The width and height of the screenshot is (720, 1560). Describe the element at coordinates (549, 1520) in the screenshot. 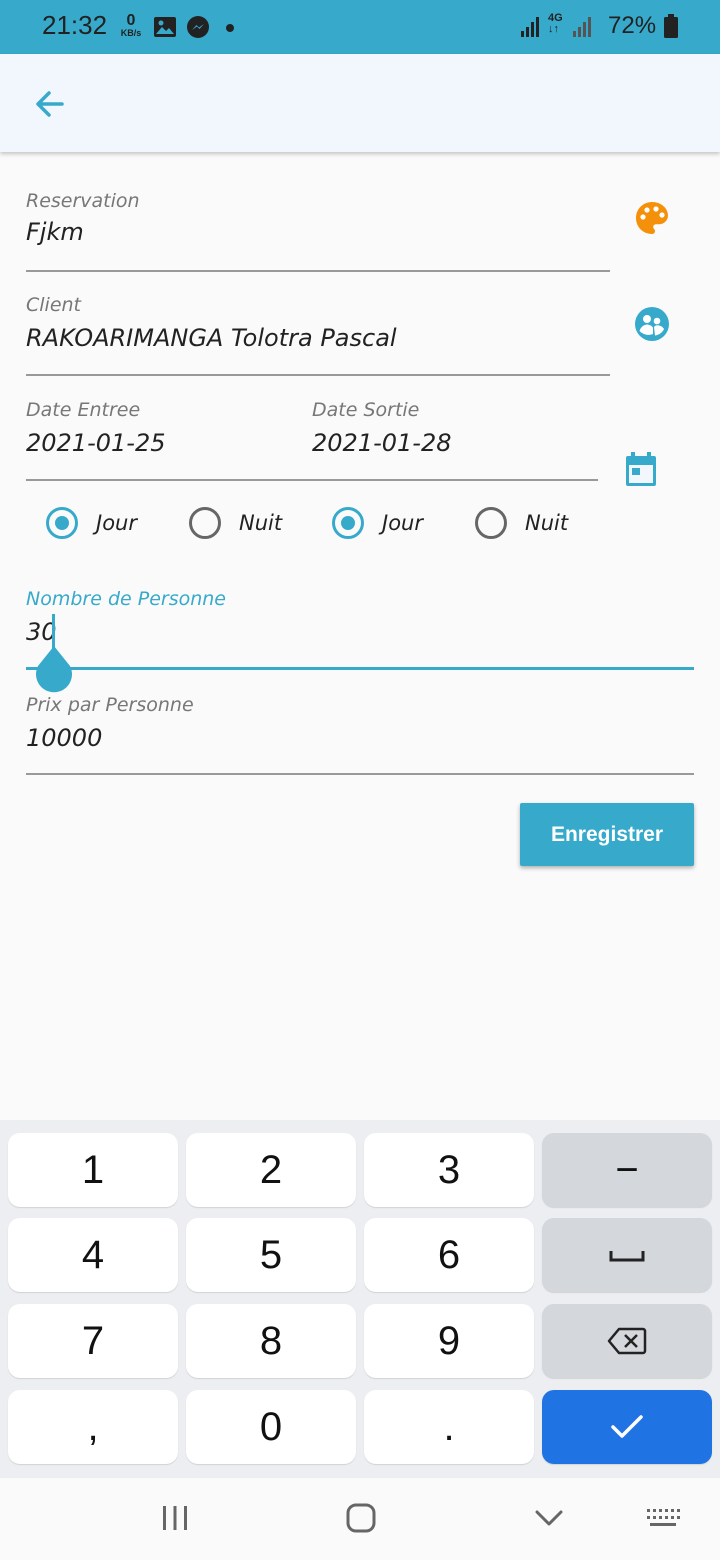

I see `back-icon` at that location.